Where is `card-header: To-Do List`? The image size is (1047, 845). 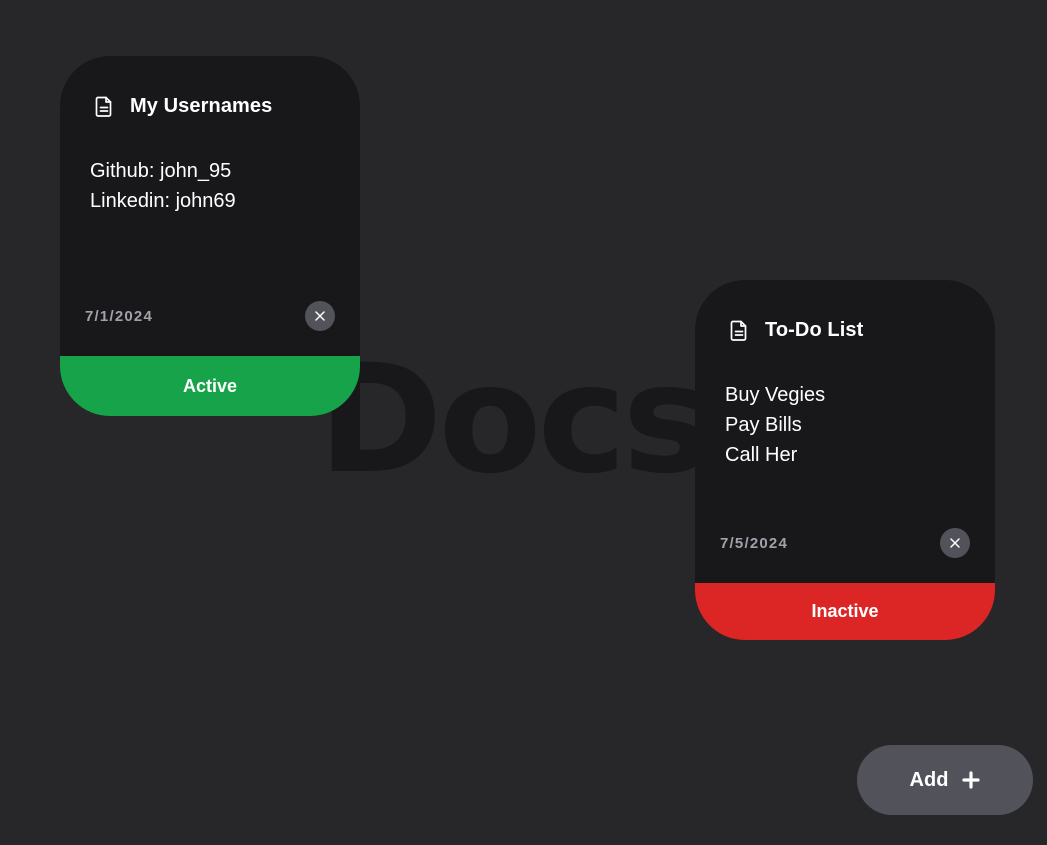 card-header: To-Do List is located at coordinates (845, 311).